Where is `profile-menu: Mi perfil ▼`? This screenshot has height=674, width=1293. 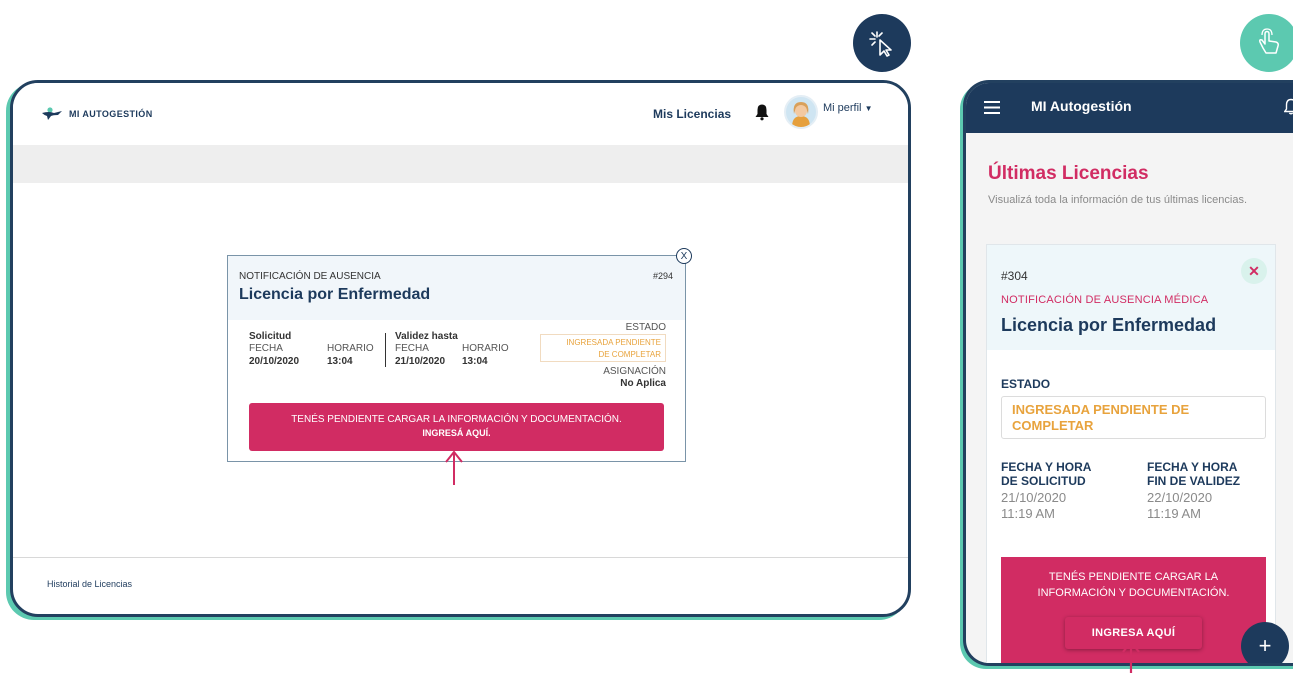 profile-menu: Mi perfil ▼ is located at coordinates (848, 108).